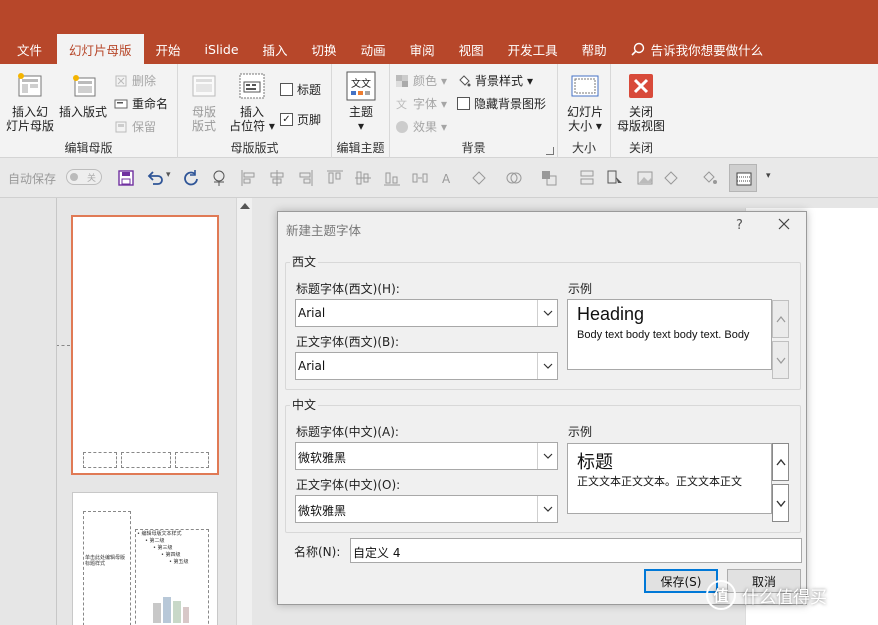 The height and width of the screenshot is (625, 878). Describe the element at coordinates (286, 119) in the screenshot. I see `footer-checkbox-box: ✓` at that location.